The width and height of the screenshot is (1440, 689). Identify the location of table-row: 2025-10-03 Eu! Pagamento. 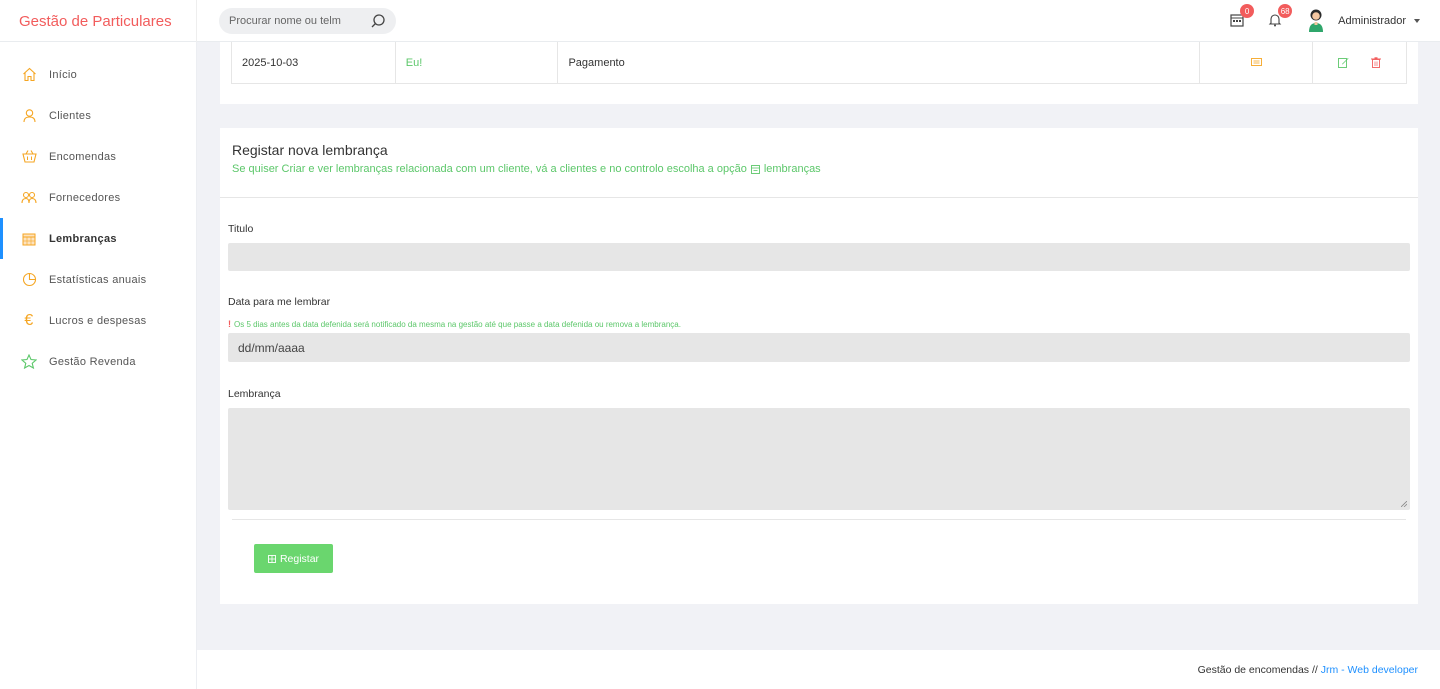
(819, 63).